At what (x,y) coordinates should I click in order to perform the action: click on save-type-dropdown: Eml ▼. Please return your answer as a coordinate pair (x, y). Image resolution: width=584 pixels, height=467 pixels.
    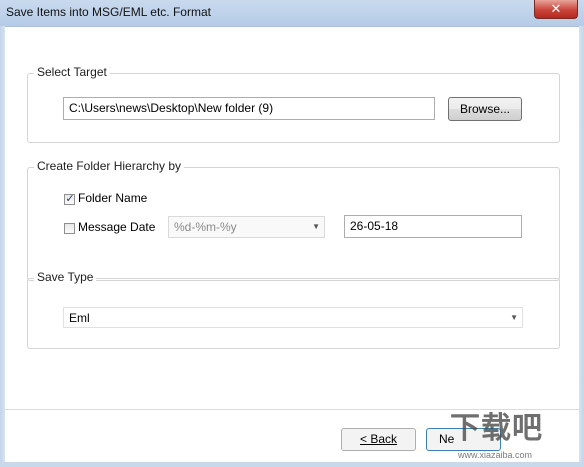
    Looking at the image, I should click on (293, 317).